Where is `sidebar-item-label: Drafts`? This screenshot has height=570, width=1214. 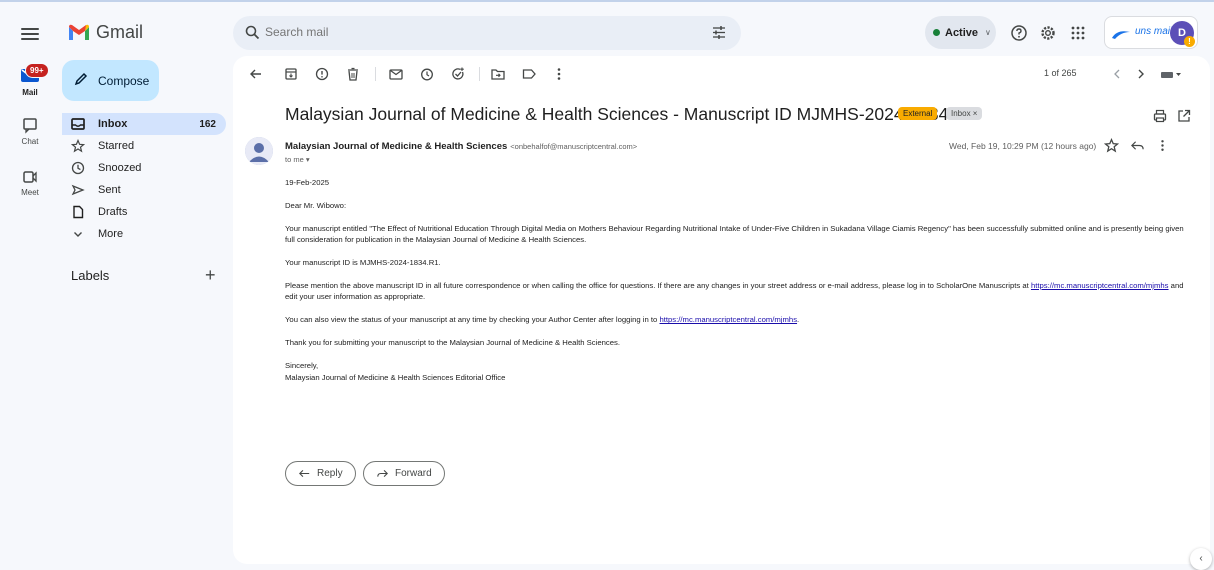
sidebar-item-label: Drafts is located at coordinates (113, 212).